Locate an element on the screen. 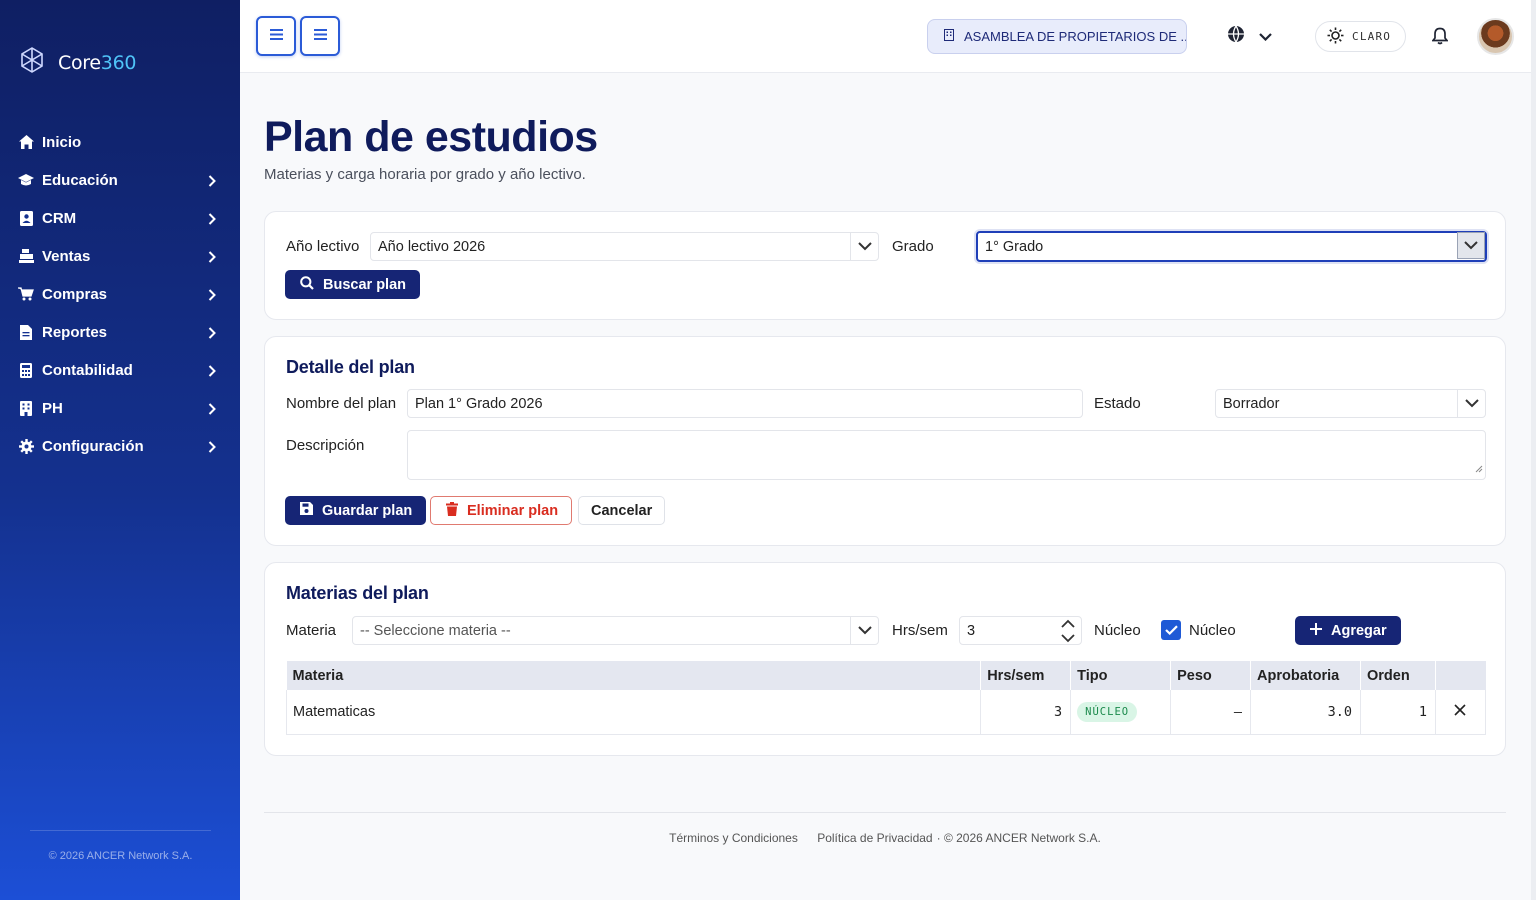 The image size is (1536, 900). graduation-cap-icon is located at coordinates (26, 180).